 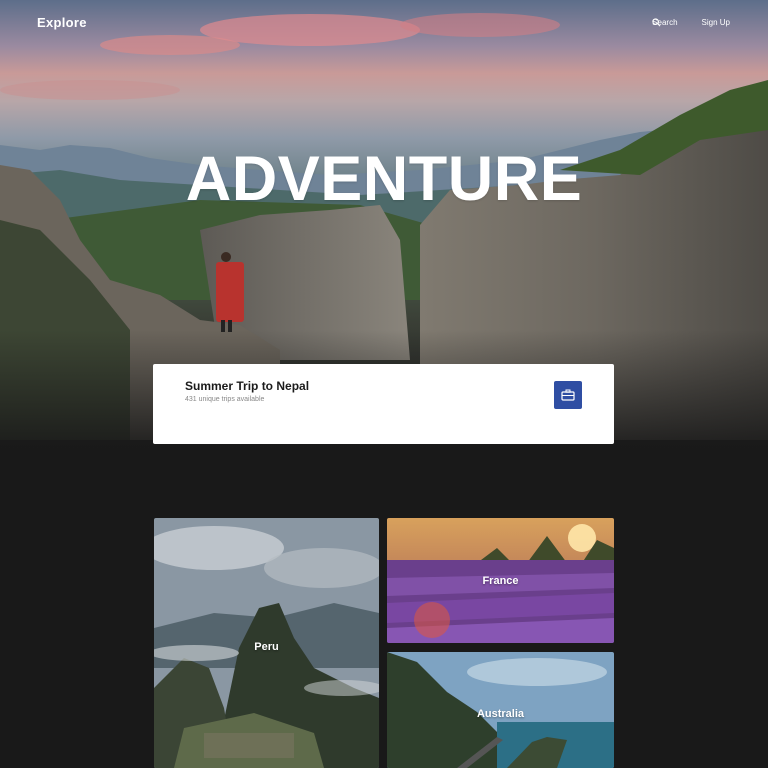 I want to click on briefcase-icon, so click(x=568, y=395).